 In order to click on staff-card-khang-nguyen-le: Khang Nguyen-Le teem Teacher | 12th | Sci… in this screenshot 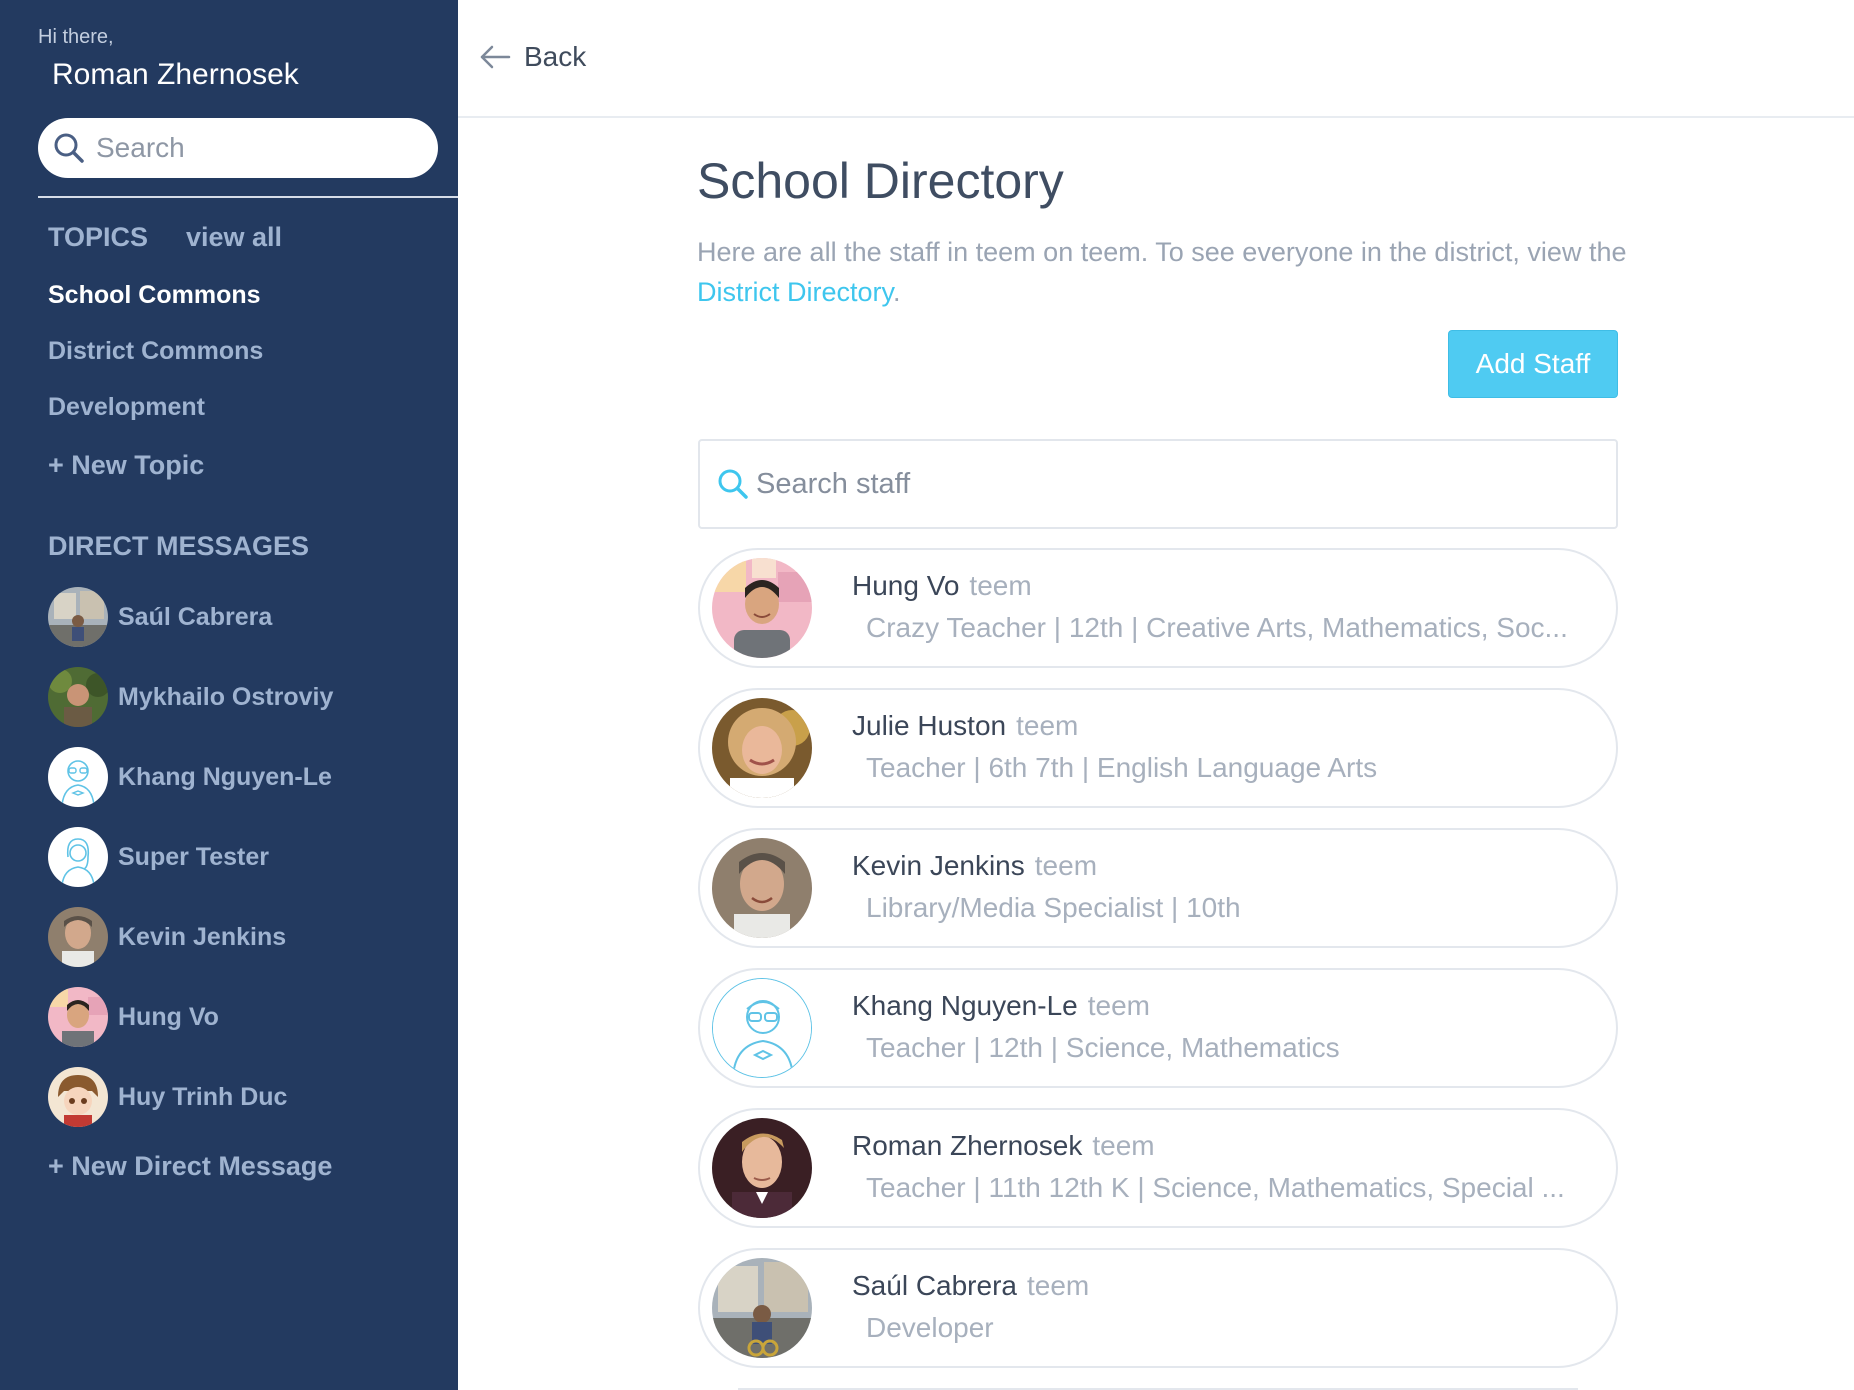, I will do `click(1158, 1028)`.